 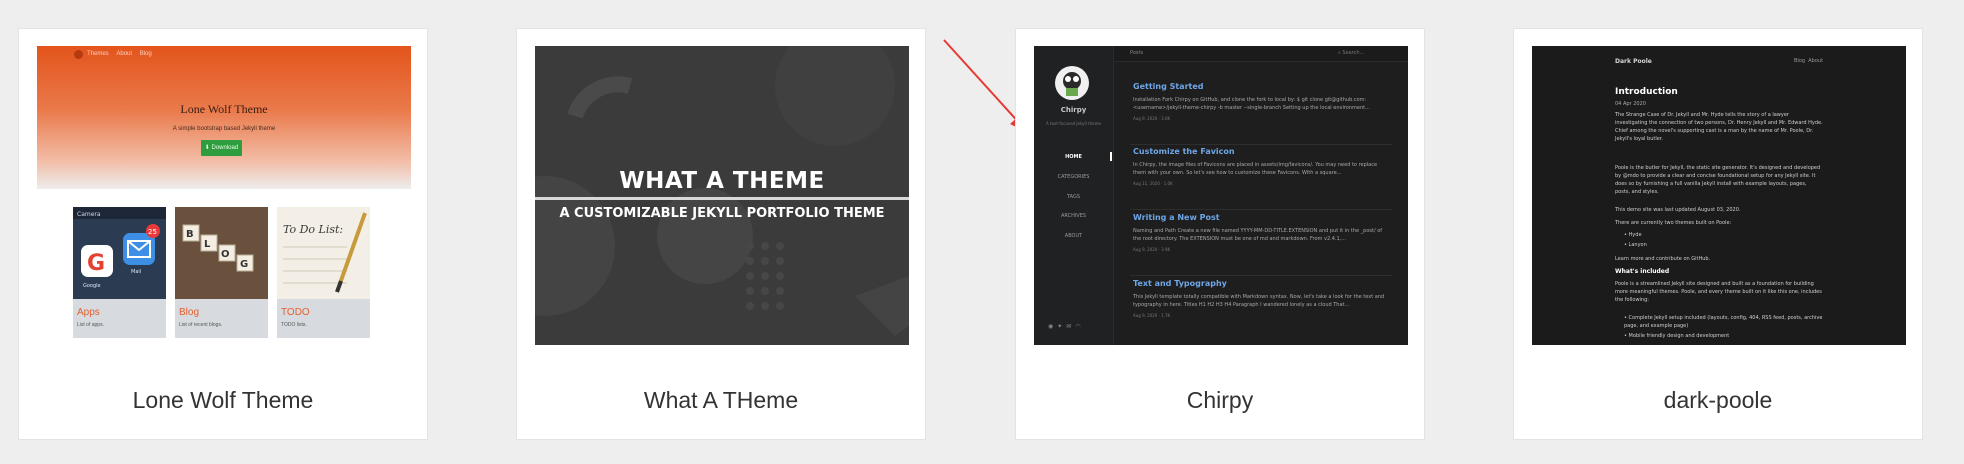 I want to click on preview-heading: Introduction, so click(x=1646, y=92).